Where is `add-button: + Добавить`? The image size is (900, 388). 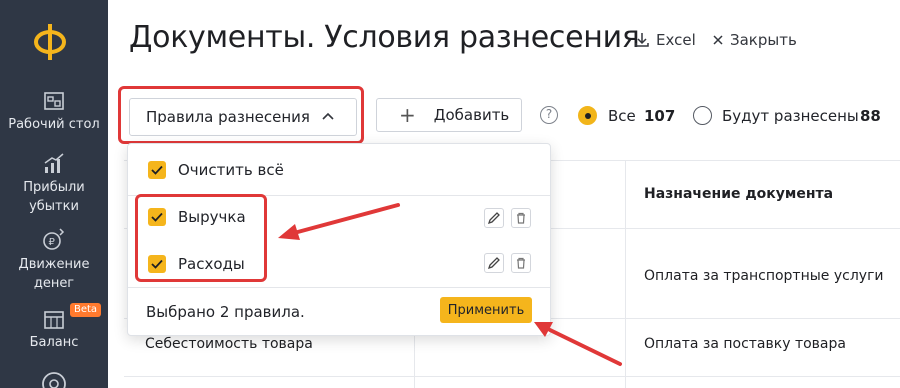
add-button: + Добавить is located at coordinates (449, 115).